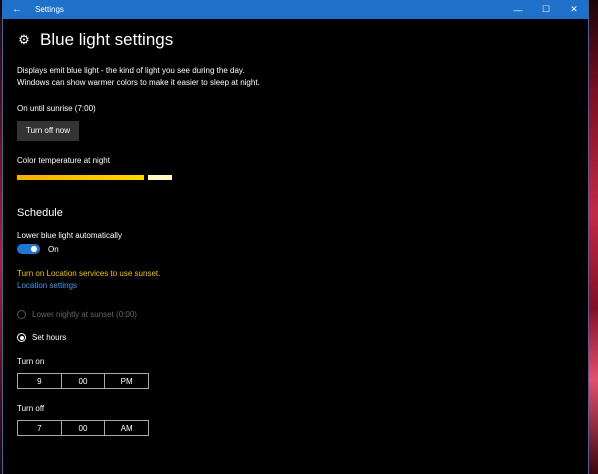  What do you see at coordinates (48, 131) in the screenshot?
I see `turn-off-now-button: Turn off now` at bounding box center [48, 131].